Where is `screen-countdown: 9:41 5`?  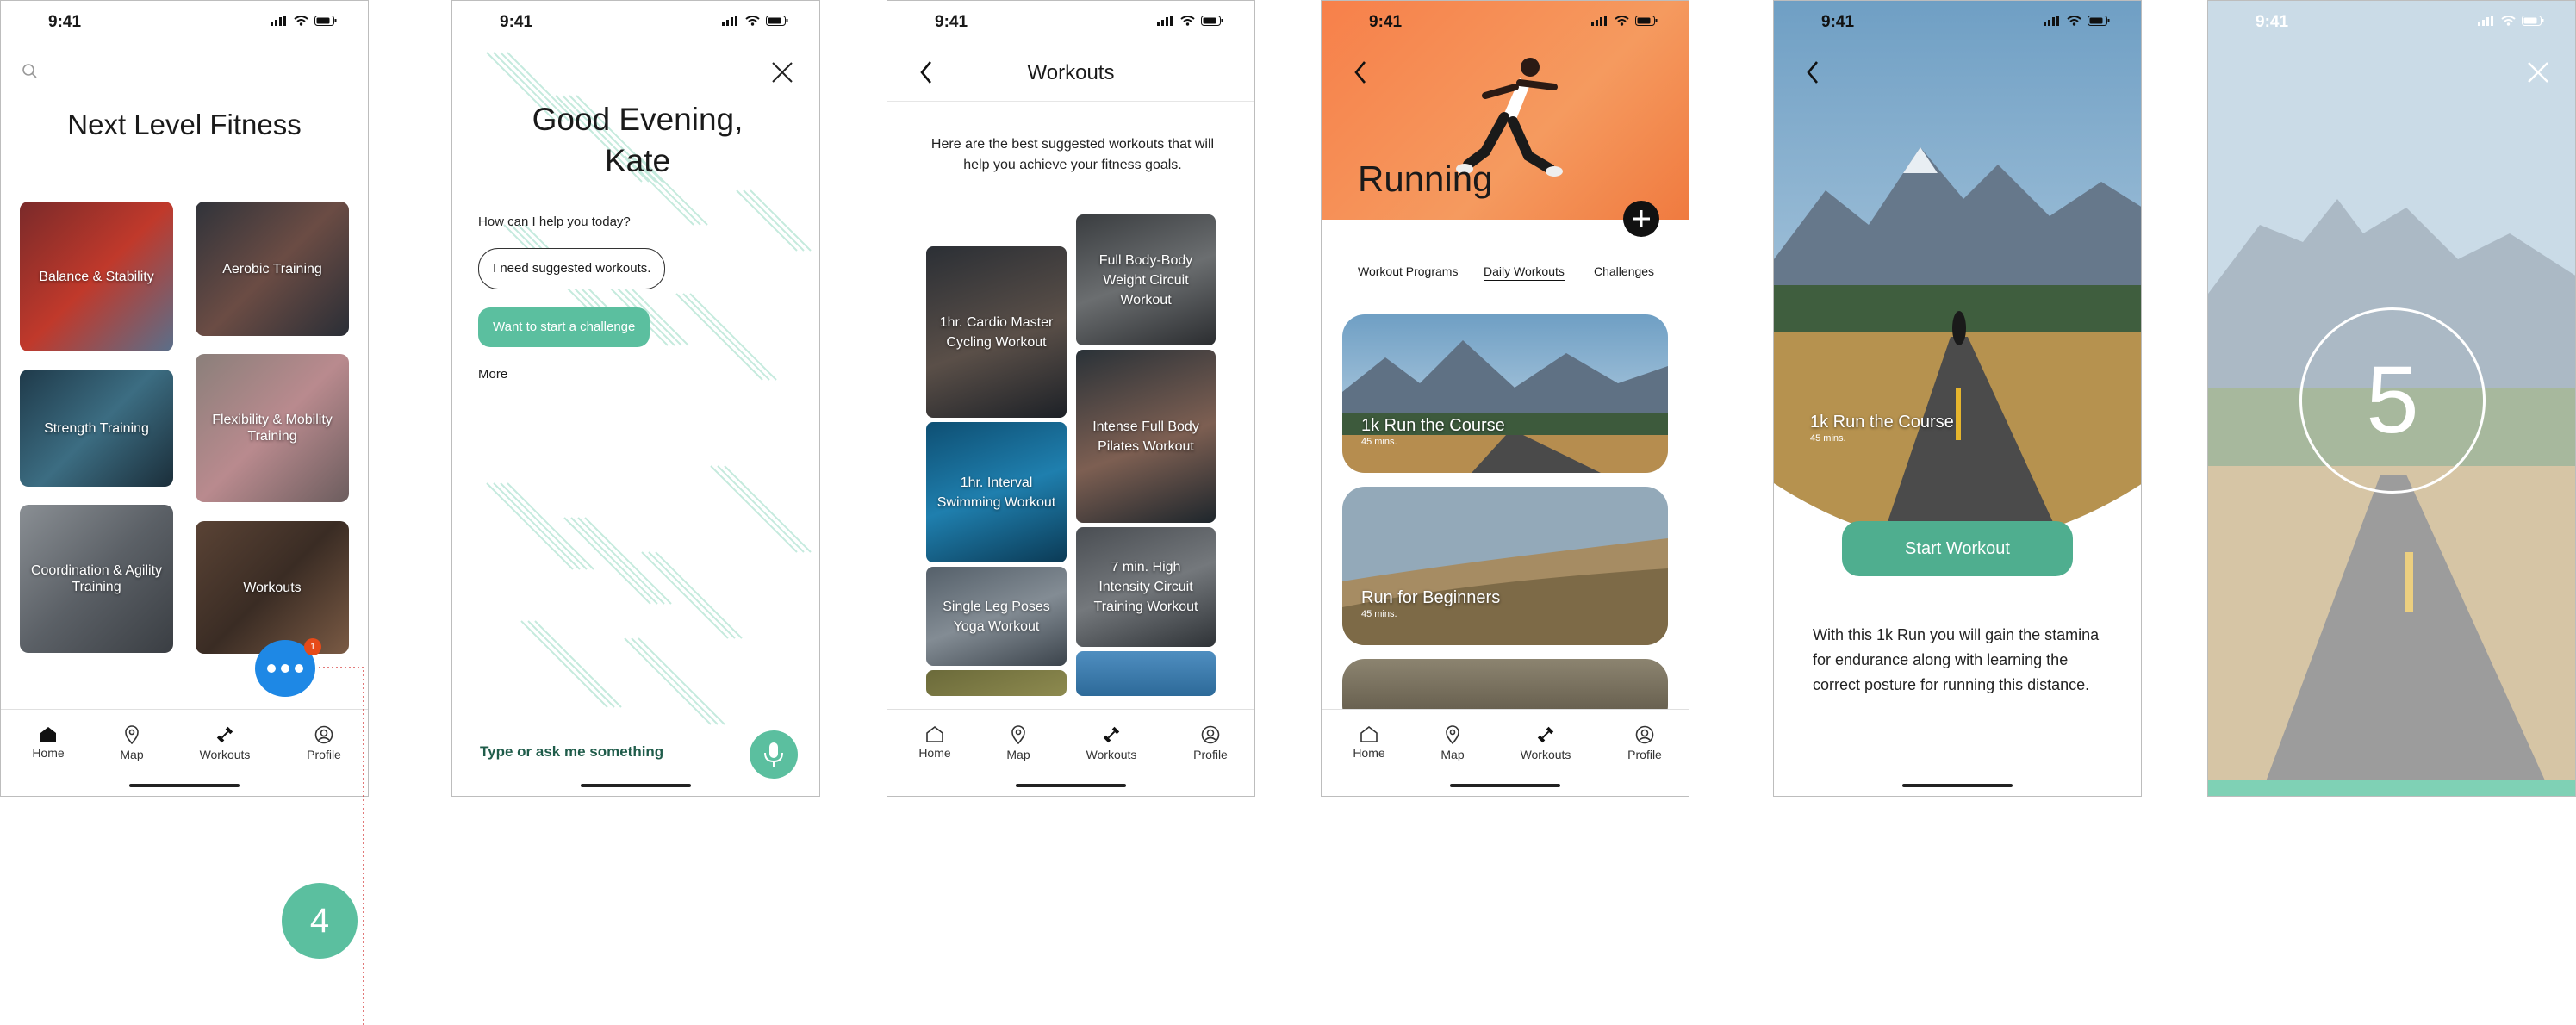
screen-countdown: 9:41 5 is located at coordinates (2392, 398).